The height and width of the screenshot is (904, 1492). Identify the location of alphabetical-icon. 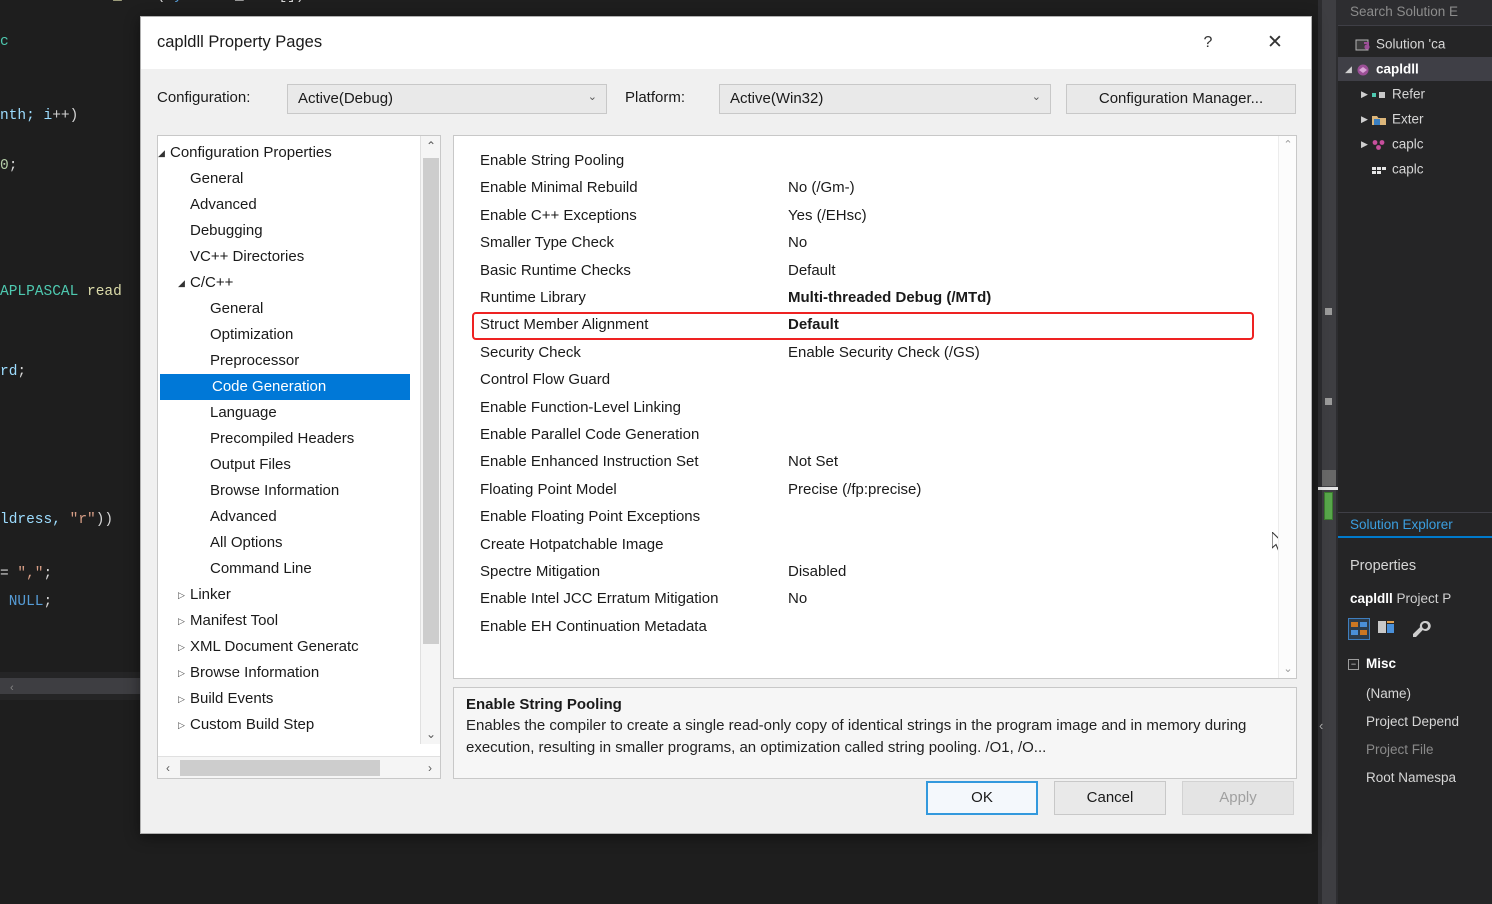
(1387, 629).